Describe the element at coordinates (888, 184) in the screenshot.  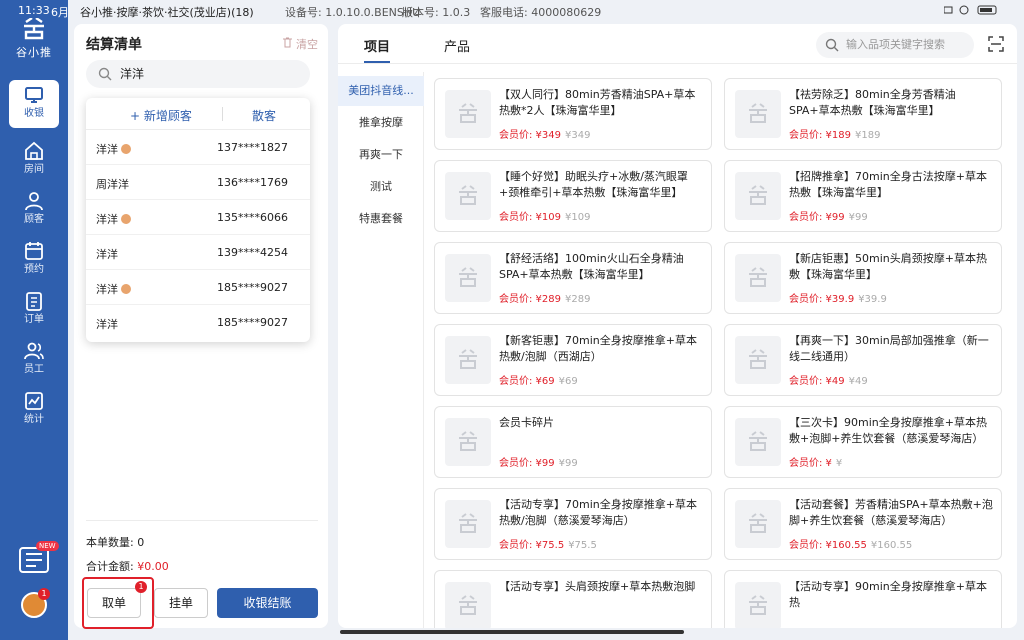
I see `product-name: 【招牌推拿】70min全身古法按摩+草本热敷【珠海富华里】` at that location.